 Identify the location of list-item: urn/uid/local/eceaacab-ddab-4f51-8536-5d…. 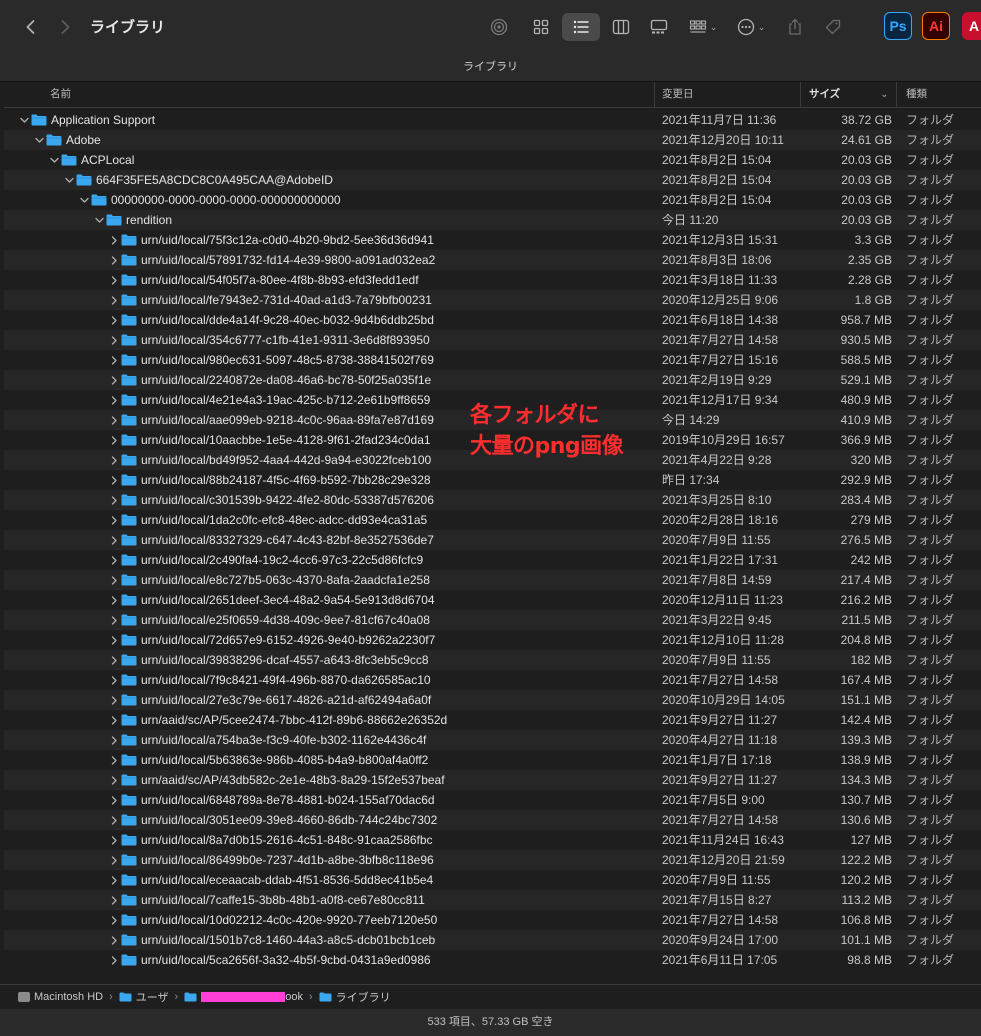
(492, 880).